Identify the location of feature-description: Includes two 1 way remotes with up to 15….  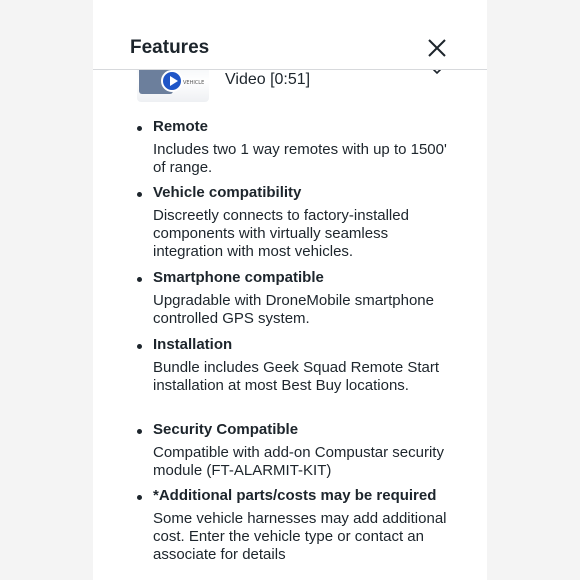
(300, 159).